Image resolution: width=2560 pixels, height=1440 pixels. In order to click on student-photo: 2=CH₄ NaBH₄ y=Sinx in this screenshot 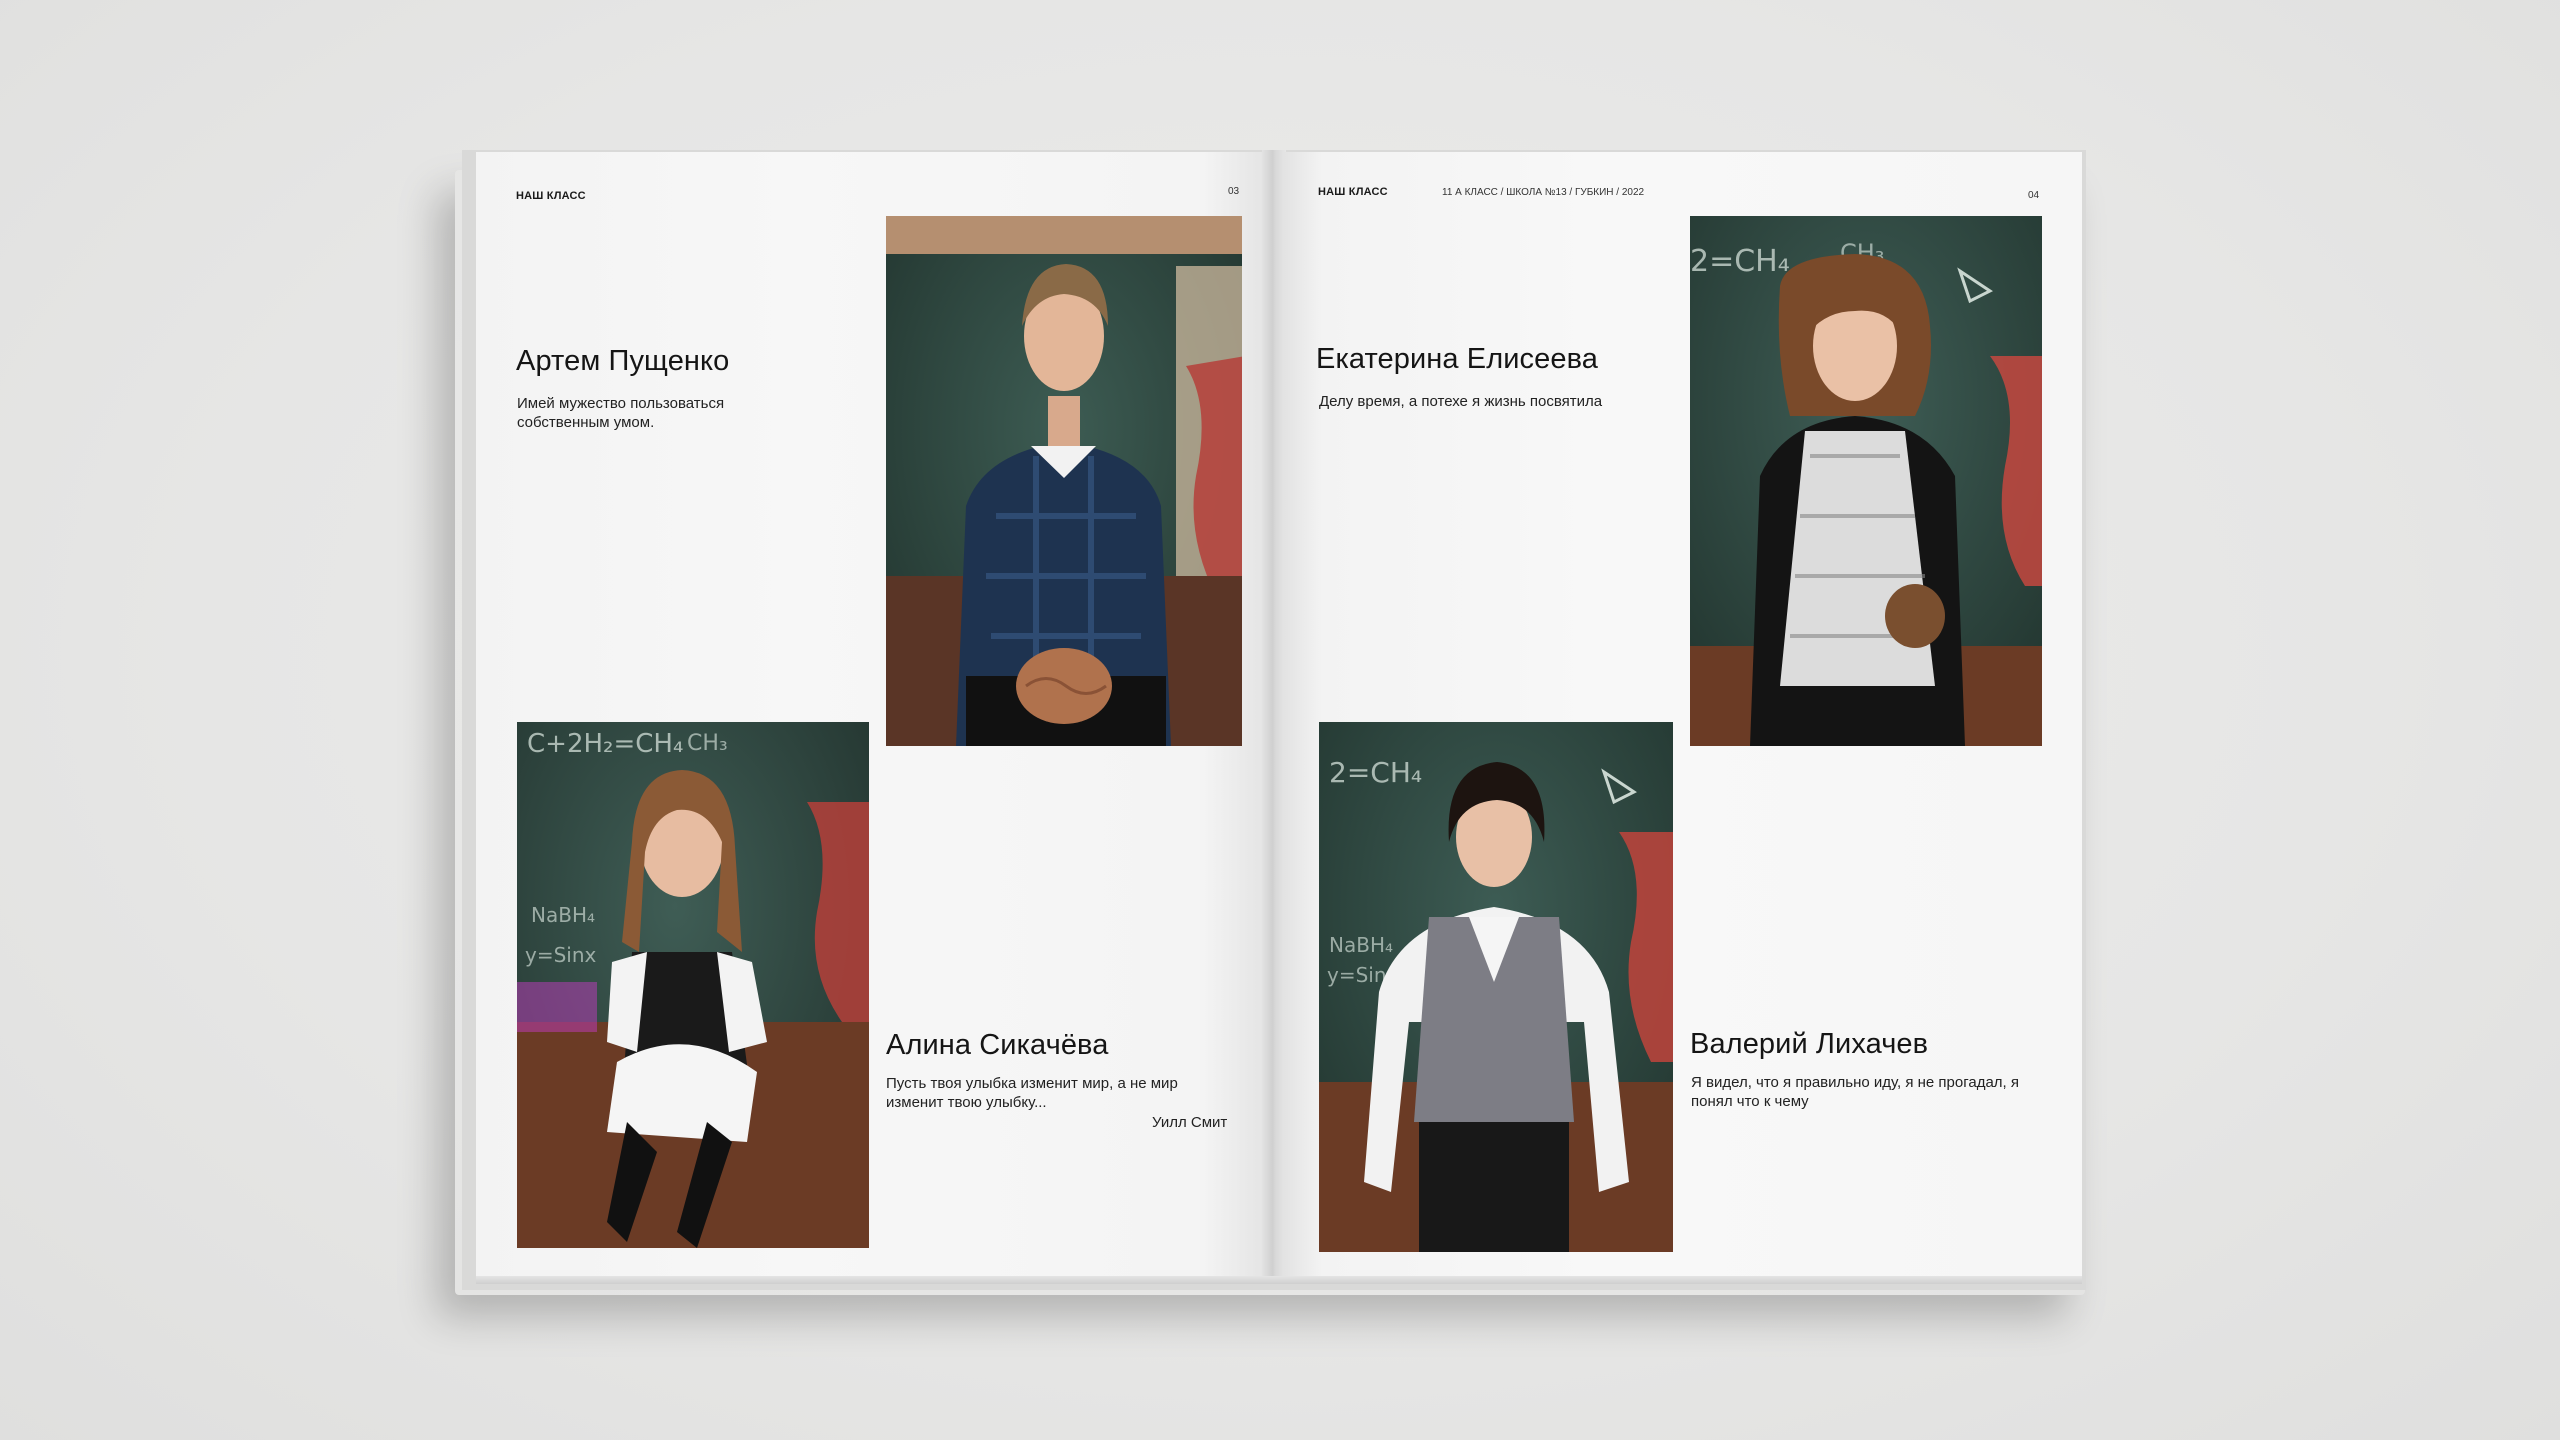, I will do `click(1496, 987)`.